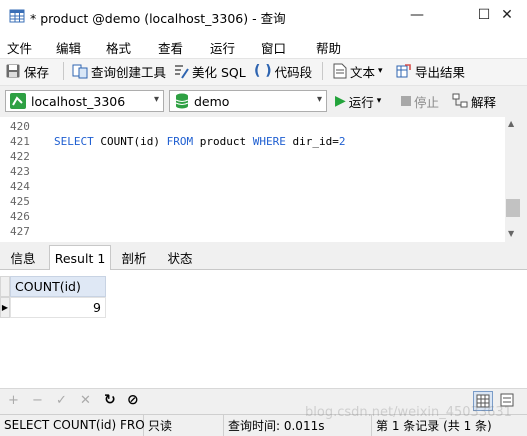  I want to click on close-icon: ✕, so click(507, 15).